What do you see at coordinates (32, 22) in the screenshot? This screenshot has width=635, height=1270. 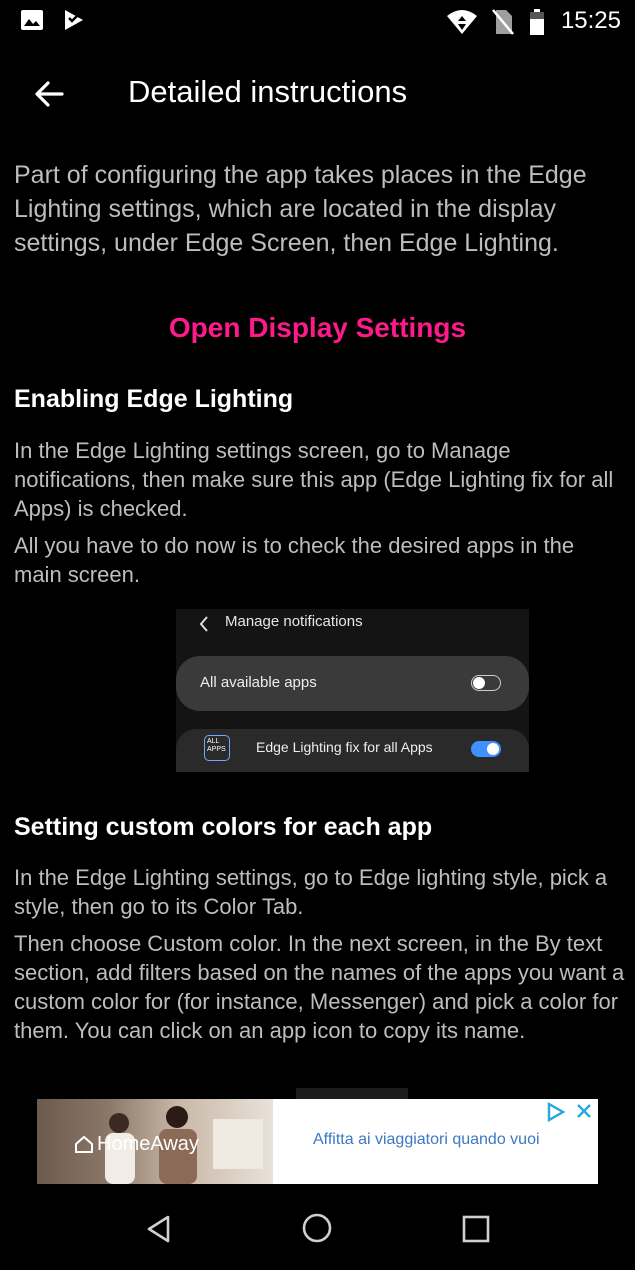 I see `gallery-icon` at bounding box center [32, 22].